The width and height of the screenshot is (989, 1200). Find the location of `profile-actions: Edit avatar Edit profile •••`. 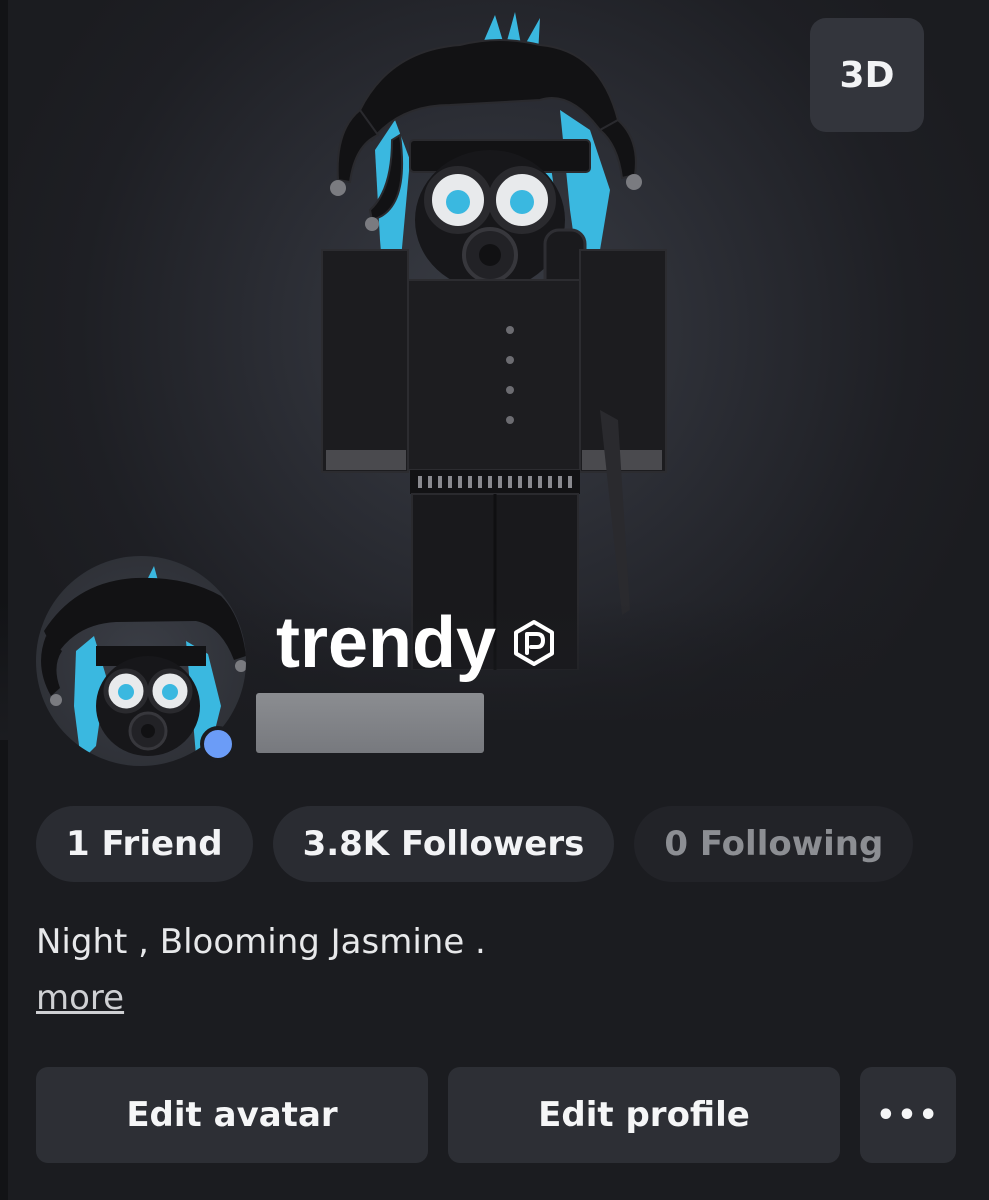

profile-actions: Edit avatar Edit profile ••• is located at coordinates (496, 1115).